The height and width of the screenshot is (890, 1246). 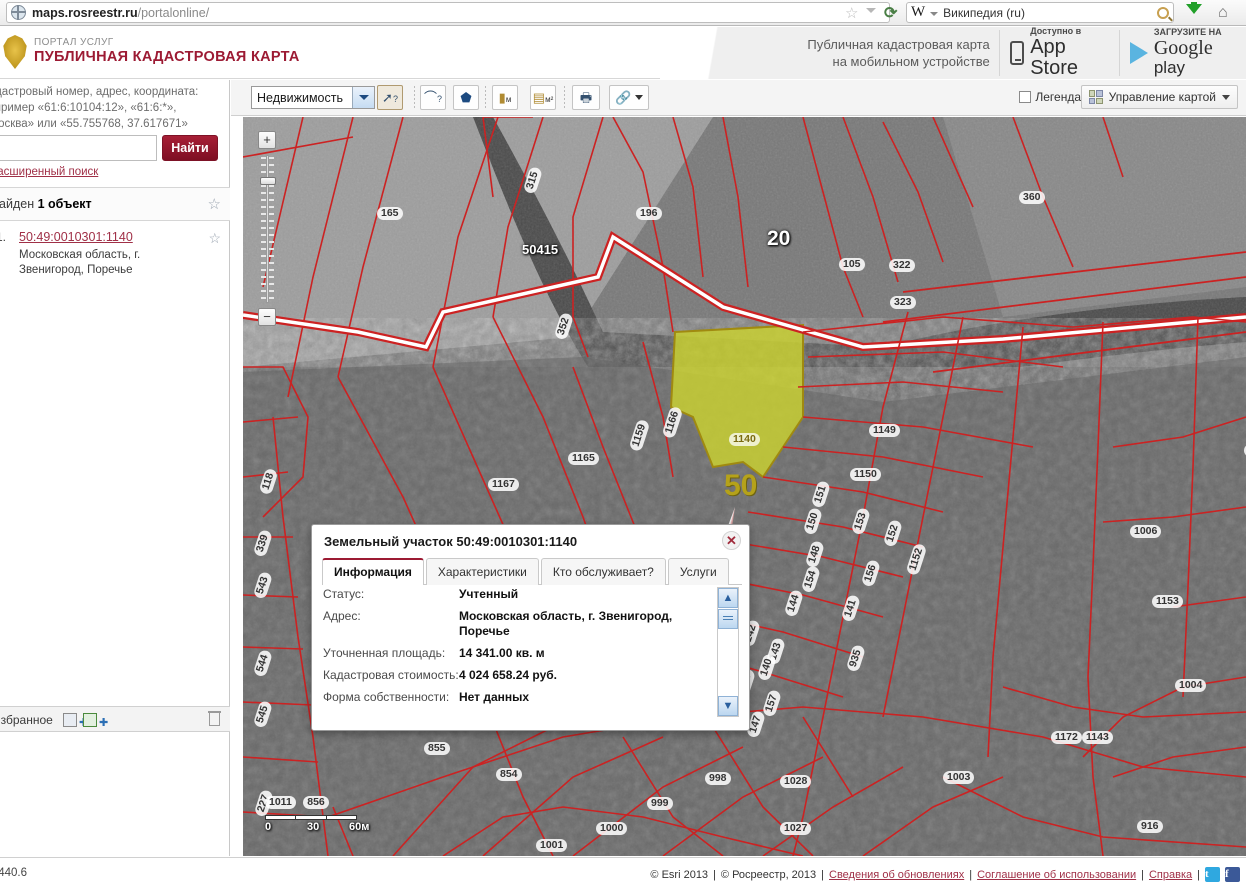 I want to click on help-link: Справка, so click(x=1170, y=875).